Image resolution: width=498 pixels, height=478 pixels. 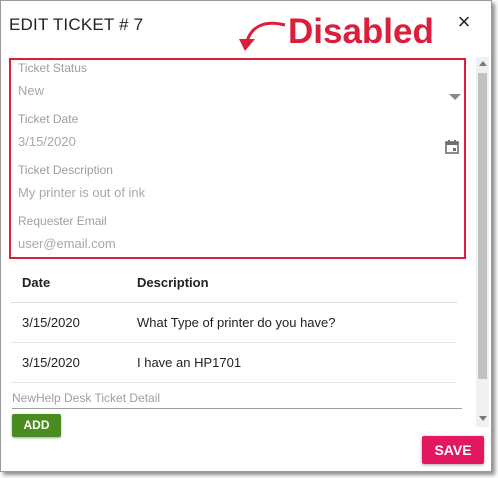 I want to click on ticket-date-field: 3/15/2020, so click(x=47, y=141).